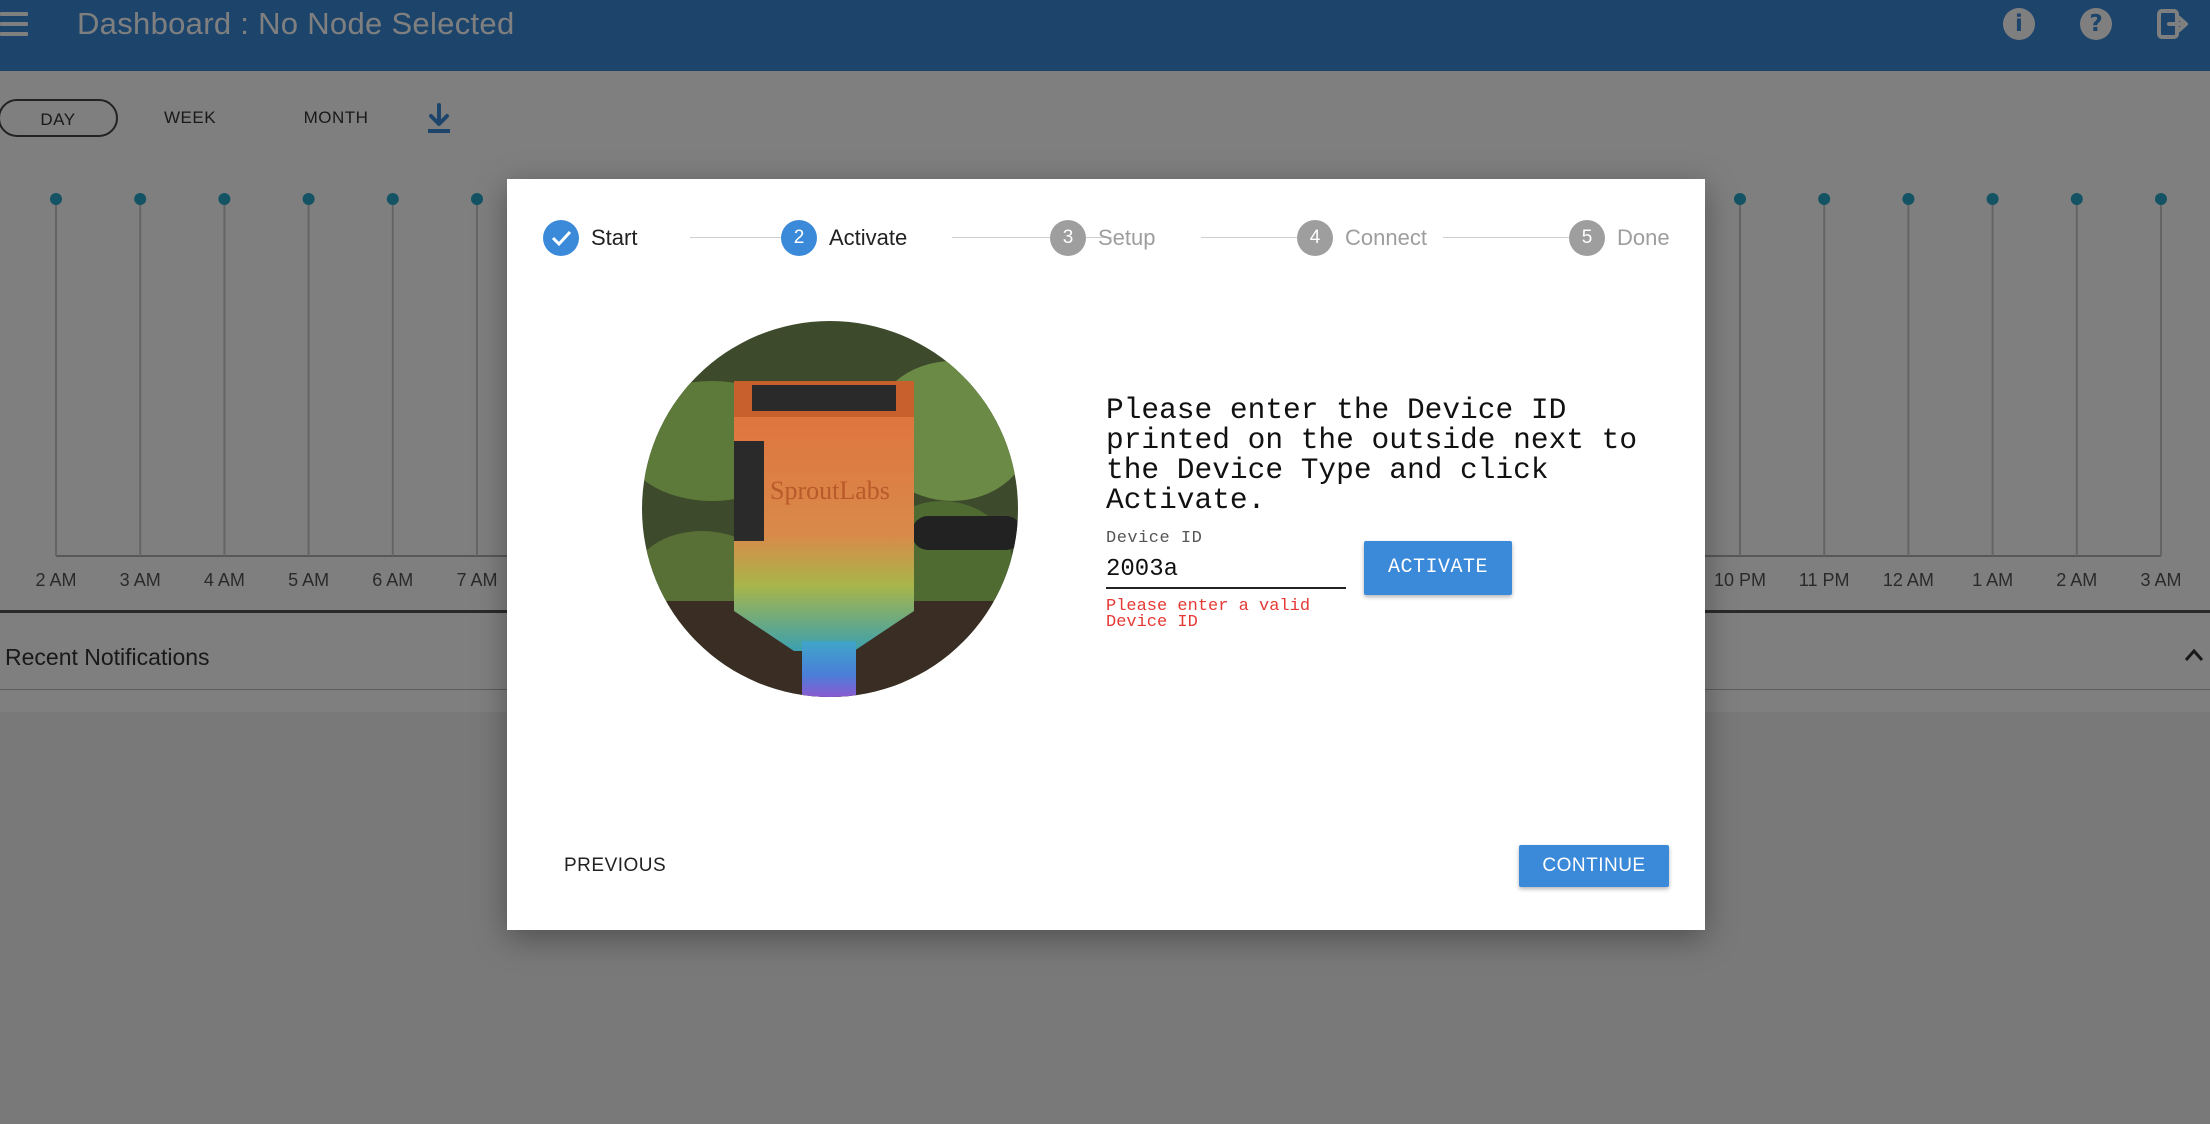 The width and height of the screenshot is (2210, 1124). Describe the element at coordinates (1154, 538) in the screenshot. I see `device-id-label: Device ID` at that location.